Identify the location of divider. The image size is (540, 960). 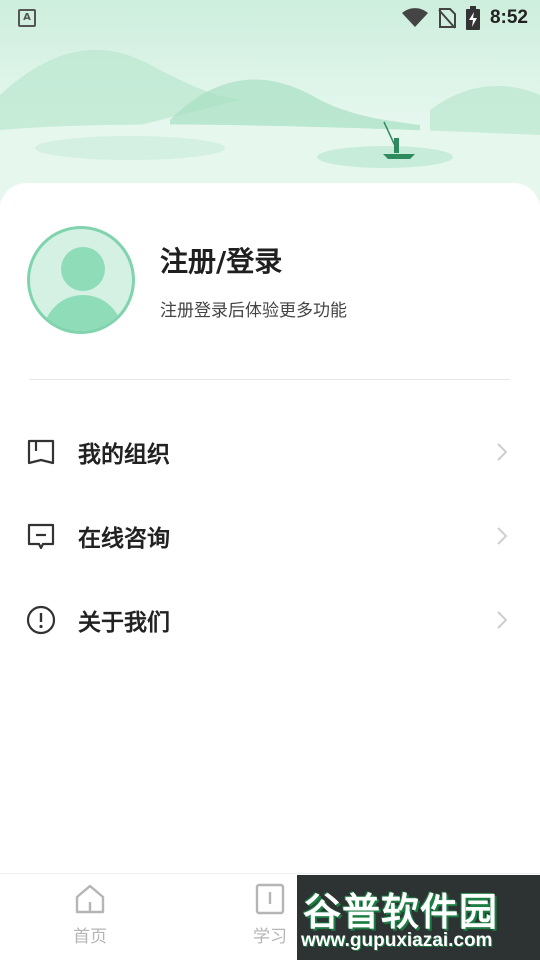
(270, 379).